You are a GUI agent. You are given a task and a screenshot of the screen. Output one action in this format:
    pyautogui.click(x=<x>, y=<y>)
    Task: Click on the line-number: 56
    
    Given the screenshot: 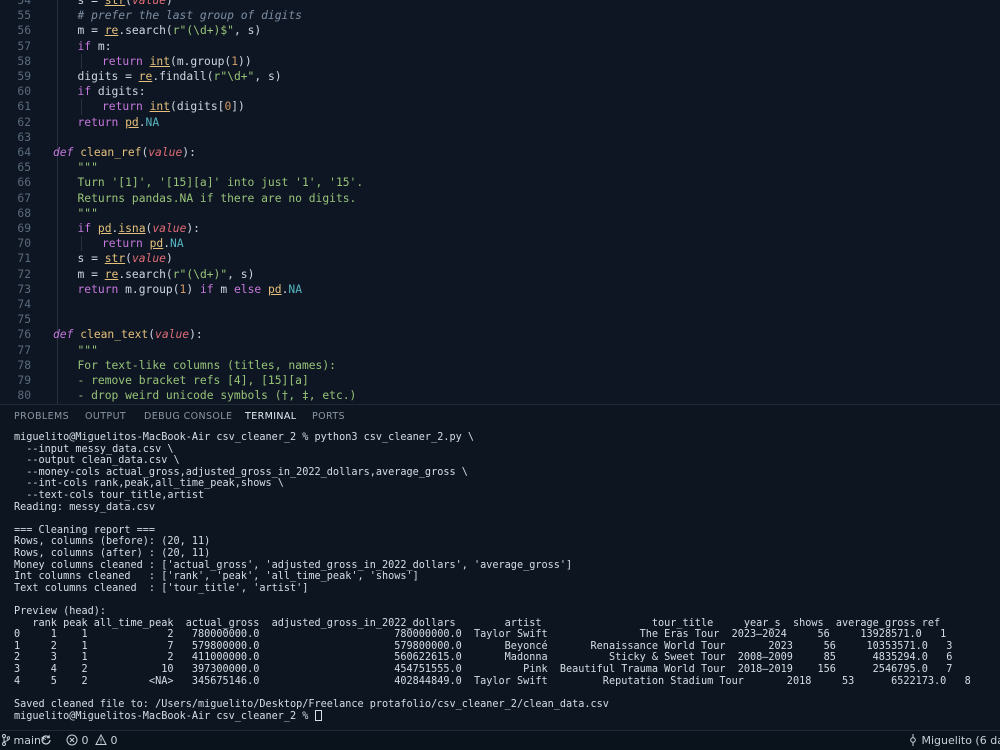 What is the action you would take?
    pyautogui.click(x=24, y=31)
    